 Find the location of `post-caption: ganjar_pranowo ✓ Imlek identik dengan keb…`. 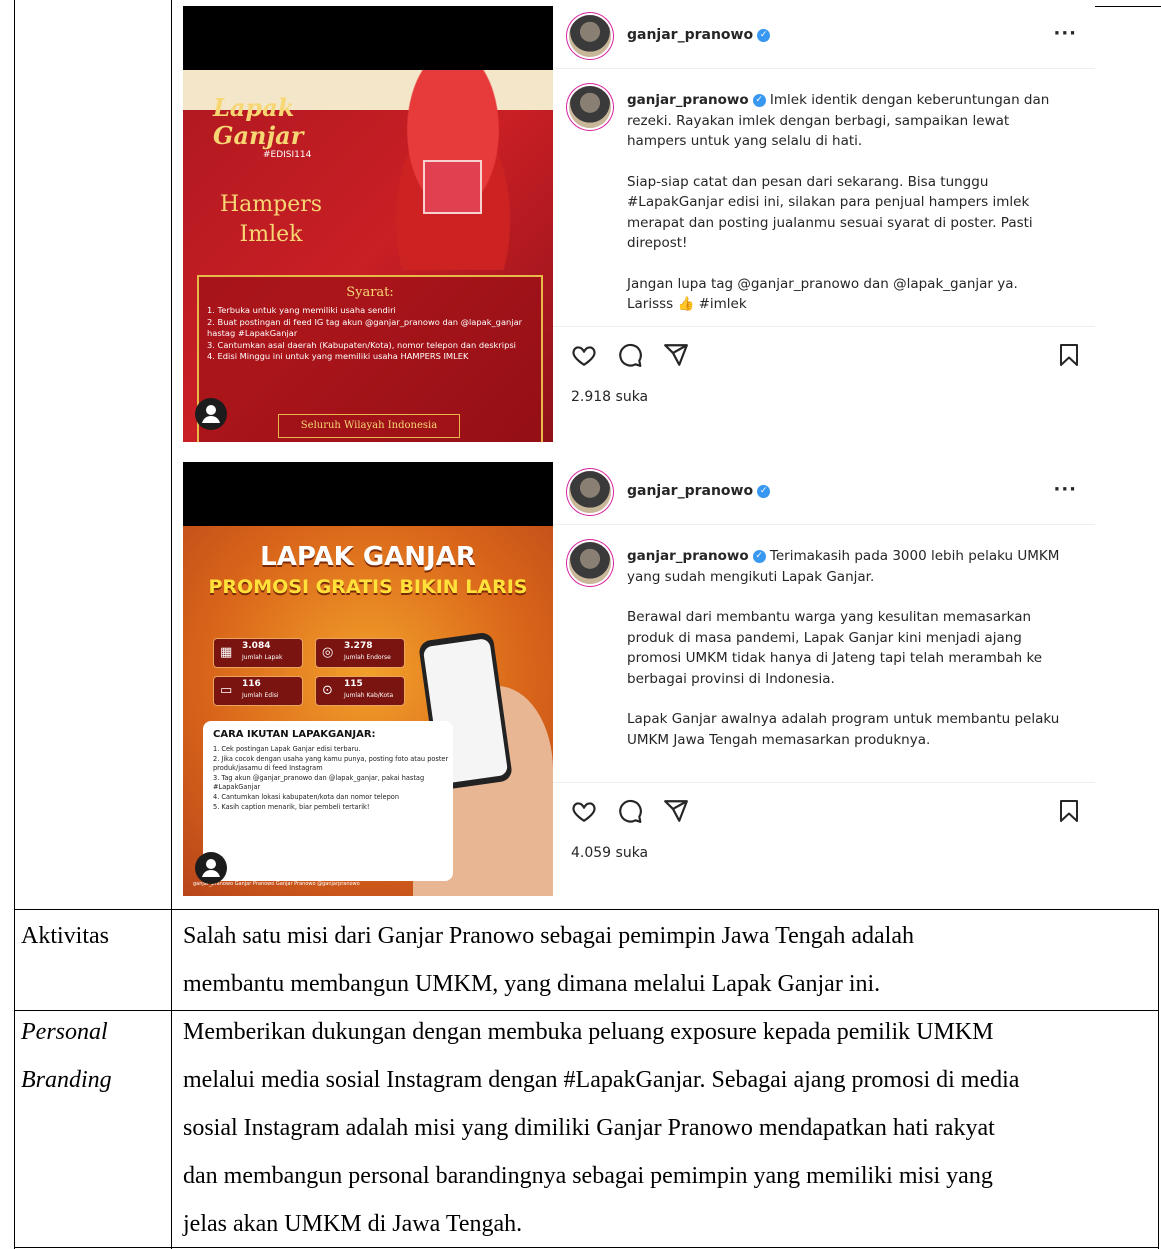

post-caption: ganjar_pranowo ✓ Imlek identik dengan keb… is located at coordinates (847, 212).